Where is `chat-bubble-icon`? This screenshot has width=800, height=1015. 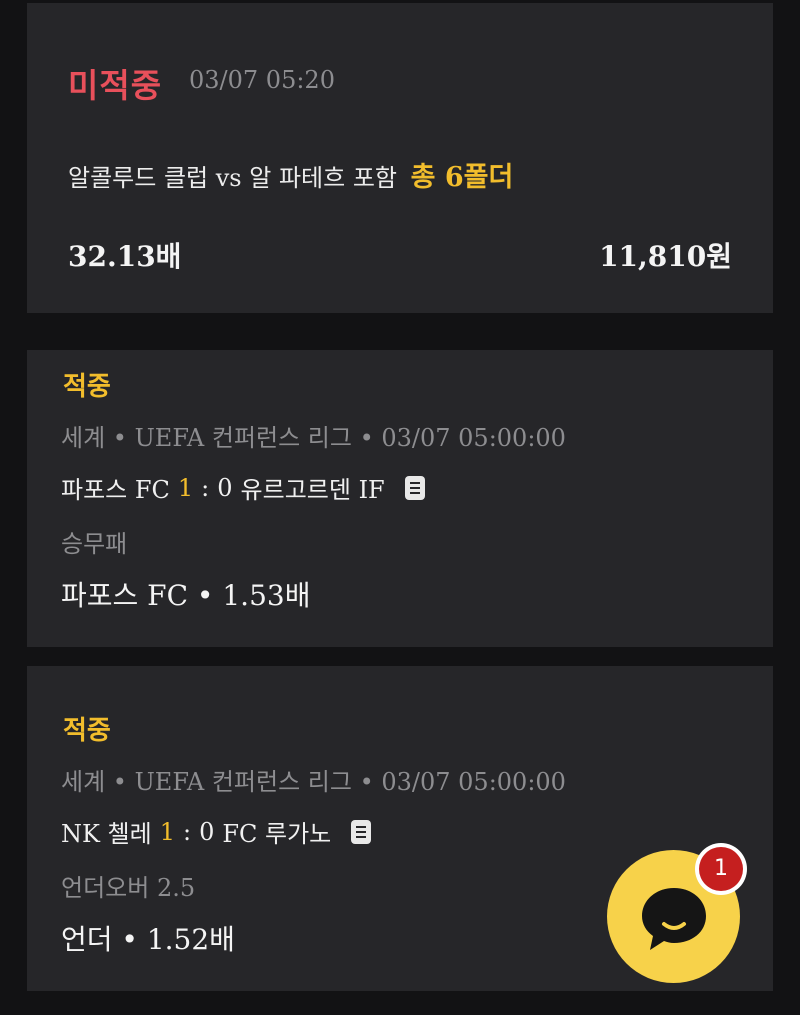 chat-bubble-icon is located at coordinates (674, 919).